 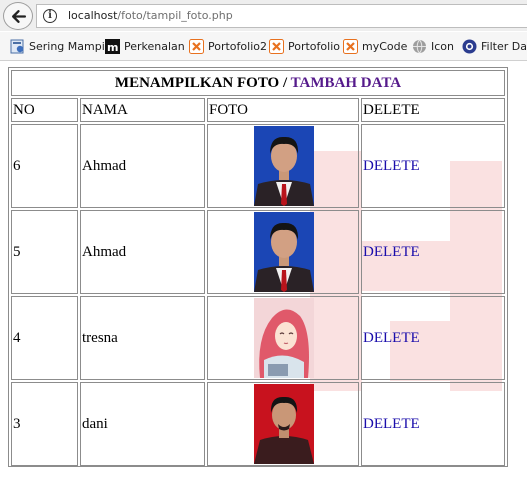 What do you see at coordinates (346, 83) in the screenshot?
I see `tambah-data-link: TAMBAH DATA` at bounding box center [346, 83].